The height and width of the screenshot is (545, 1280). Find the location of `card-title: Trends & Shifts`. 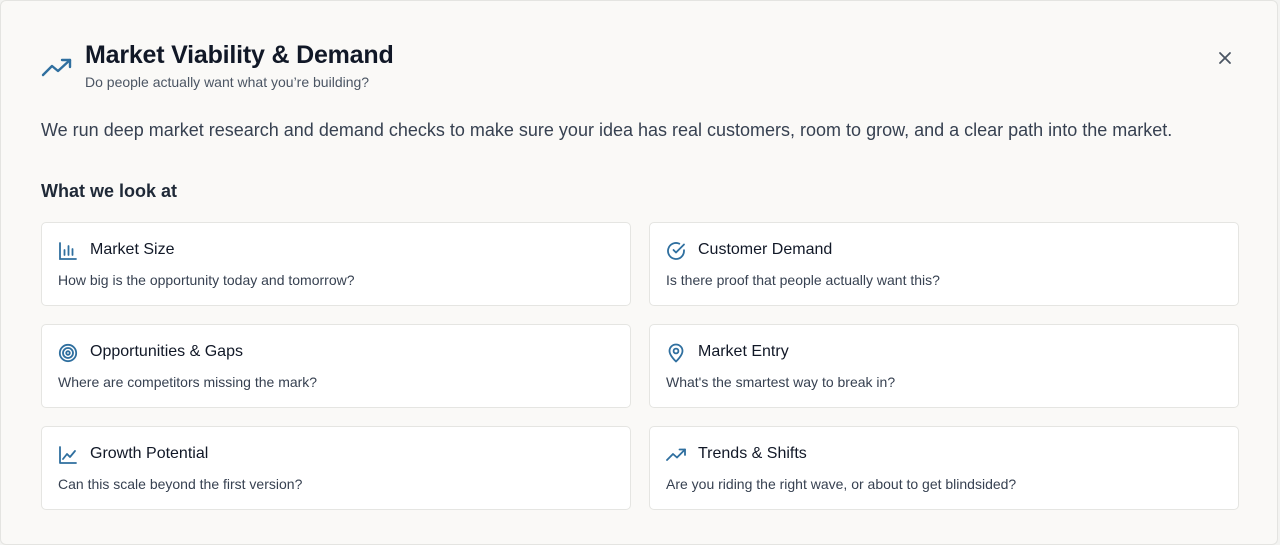

card-title: Trends & Shifts is located at coordinates (752, 453).